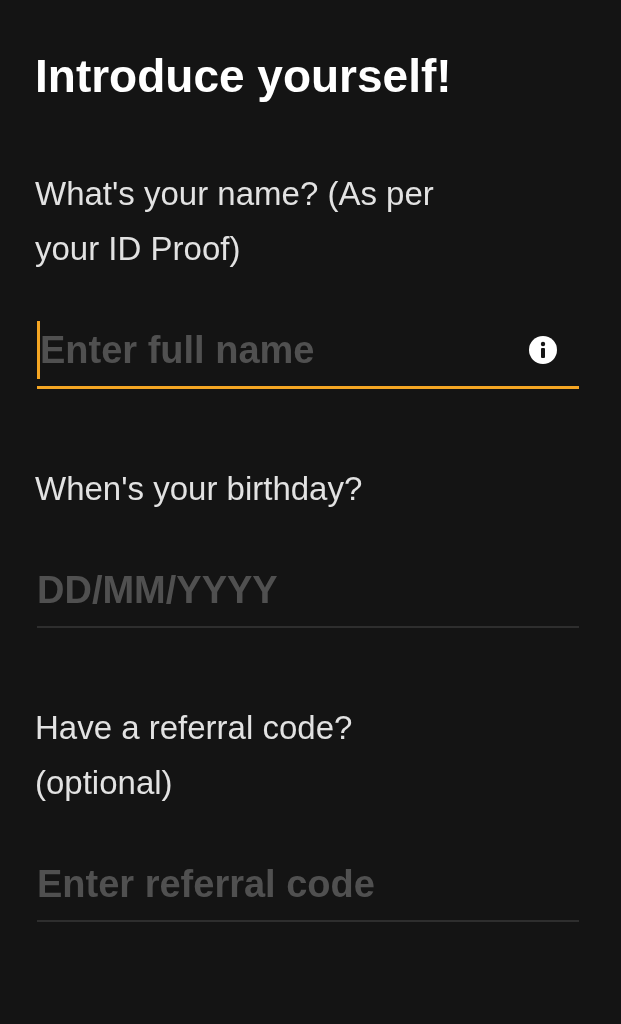 Image resolution: width=621 pixels, height=1024 pixels. I want to click on field-label: What's your name? (As per your ID Proof), so click(235, 221).